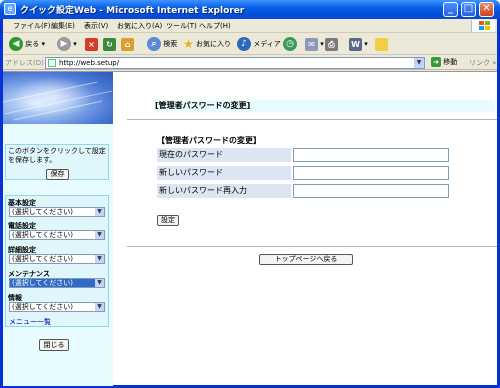  I want to click on home-button: ⌂, so click(127, 44).